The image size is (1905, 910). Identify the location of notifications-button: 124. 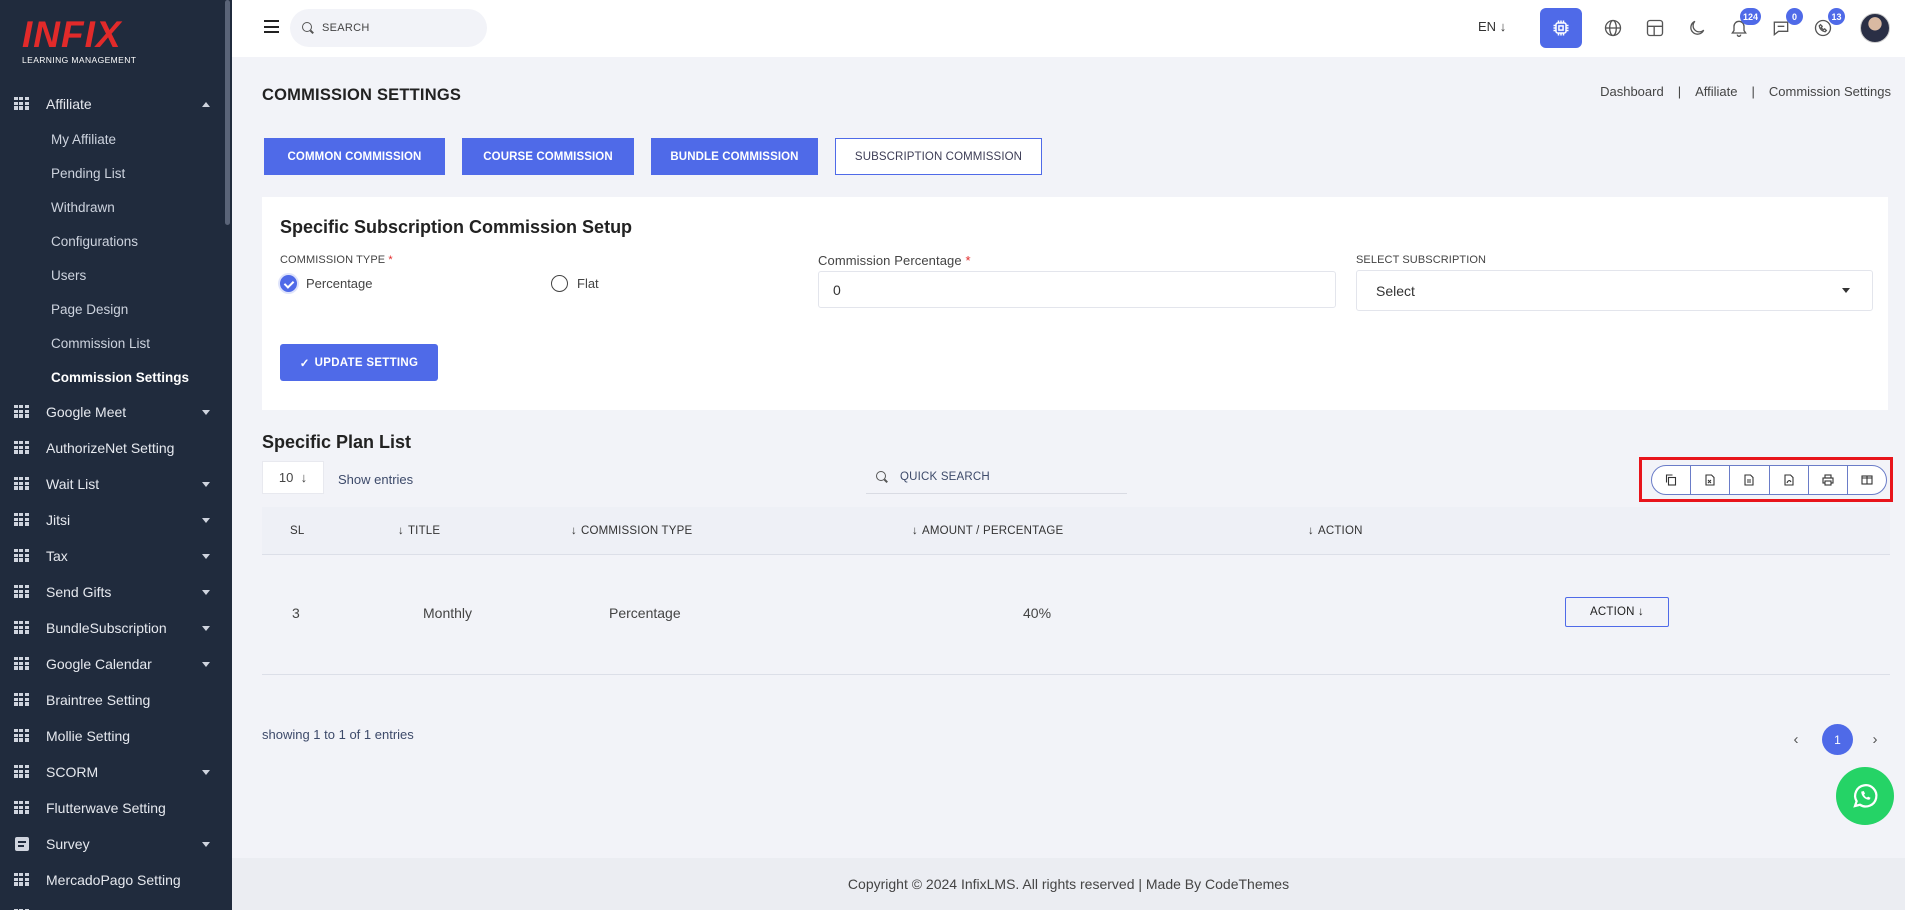
(1743, 25).